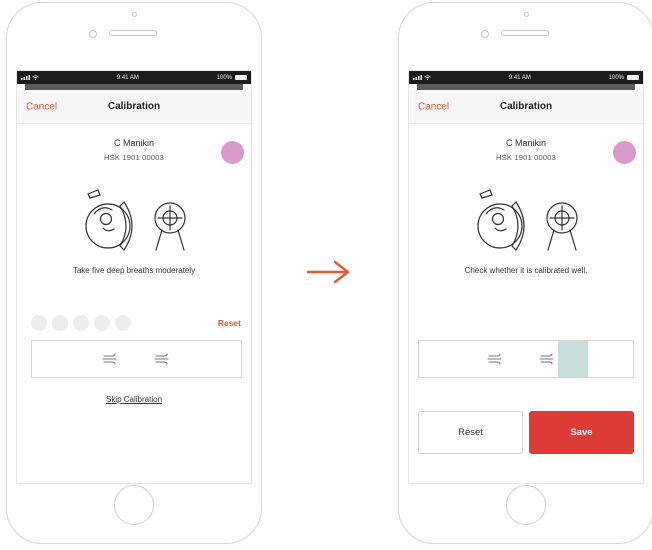 Image resolution: width=652 pixels, height=550 pixels. Describe the element at coordinates (581, 432) in the screenshot. I see `save-button: Save` at that location.